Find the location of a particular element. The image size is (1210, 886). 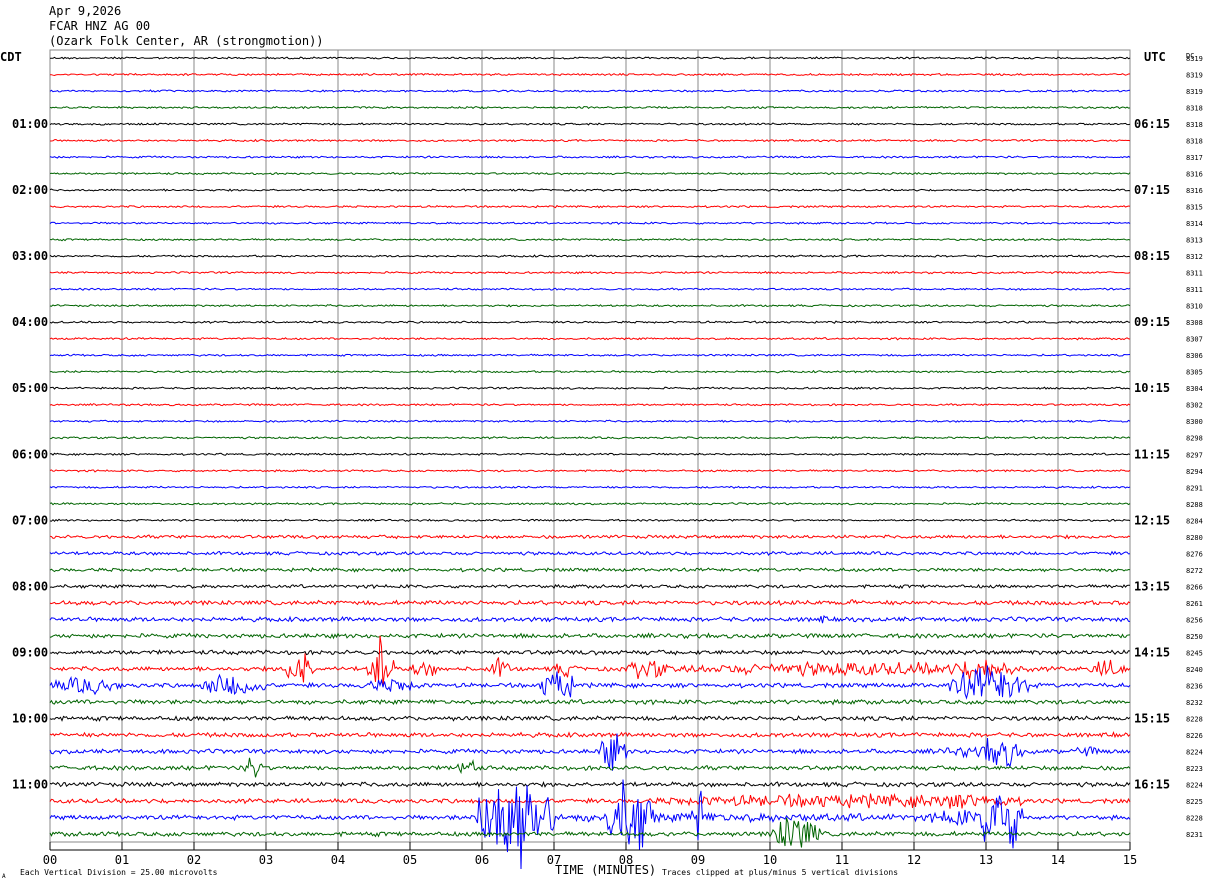

utc-time-label: 11:15 is located at coordinates (1152, 454).